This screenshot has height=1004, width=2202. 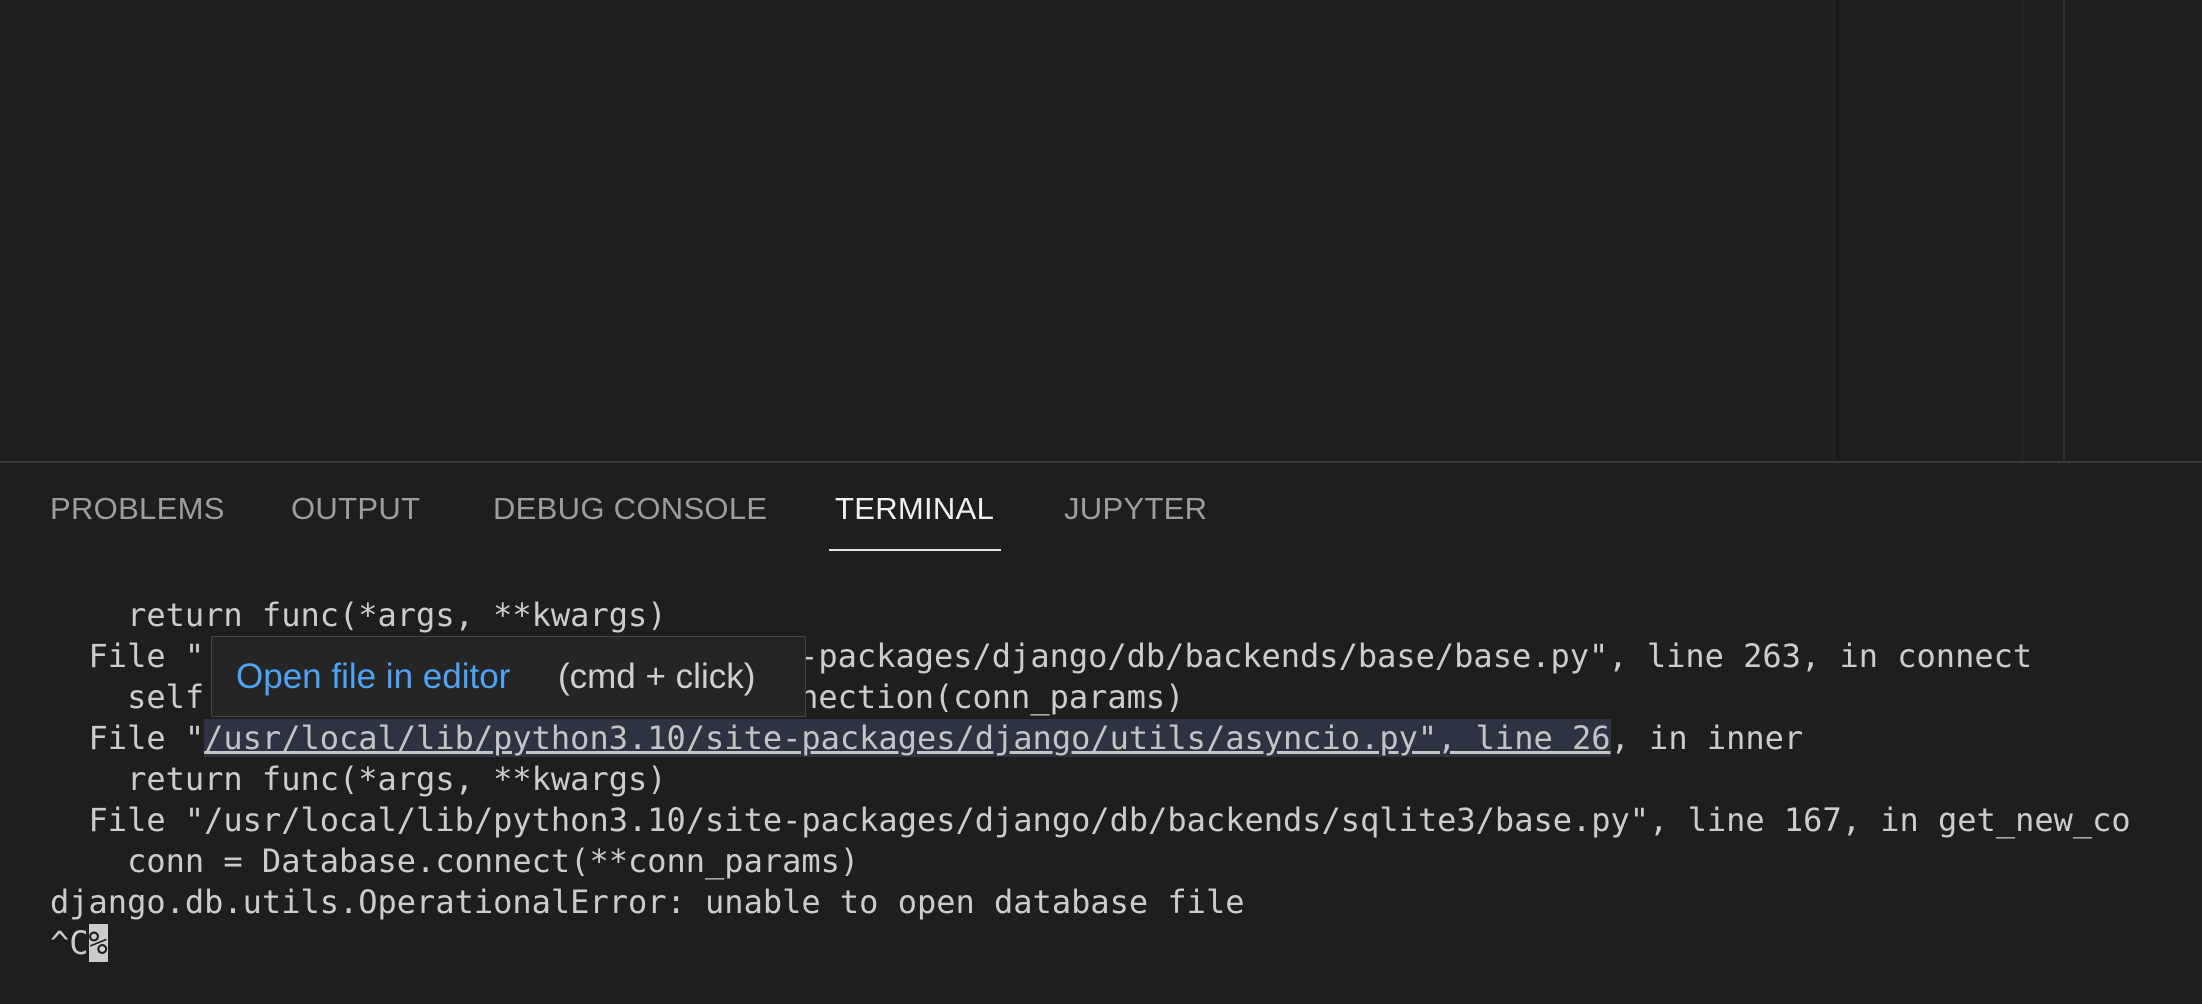 I want to click on active-tab-indicator, so click(x=915, y=550).